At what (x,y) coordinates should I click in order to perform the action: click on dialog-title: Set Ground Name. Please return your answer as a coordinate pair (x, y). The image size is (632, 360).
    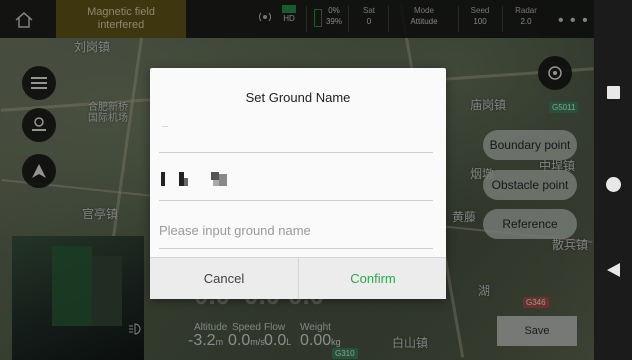
    Looking at the image, I should click on (298, 97).